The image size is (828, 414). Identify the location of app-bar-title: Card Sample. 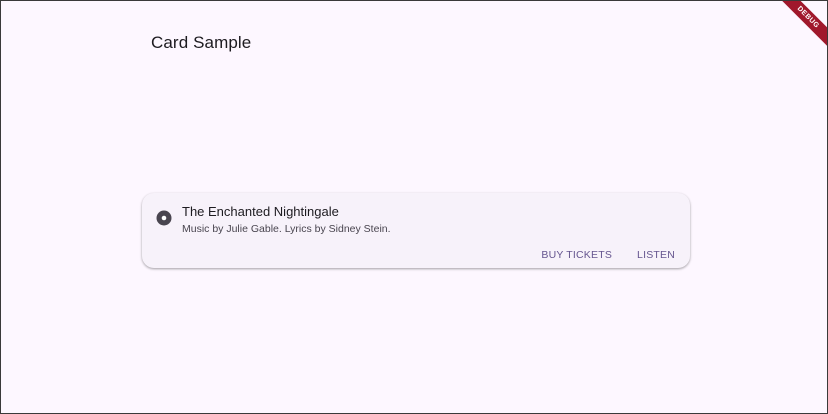
(201, 42).